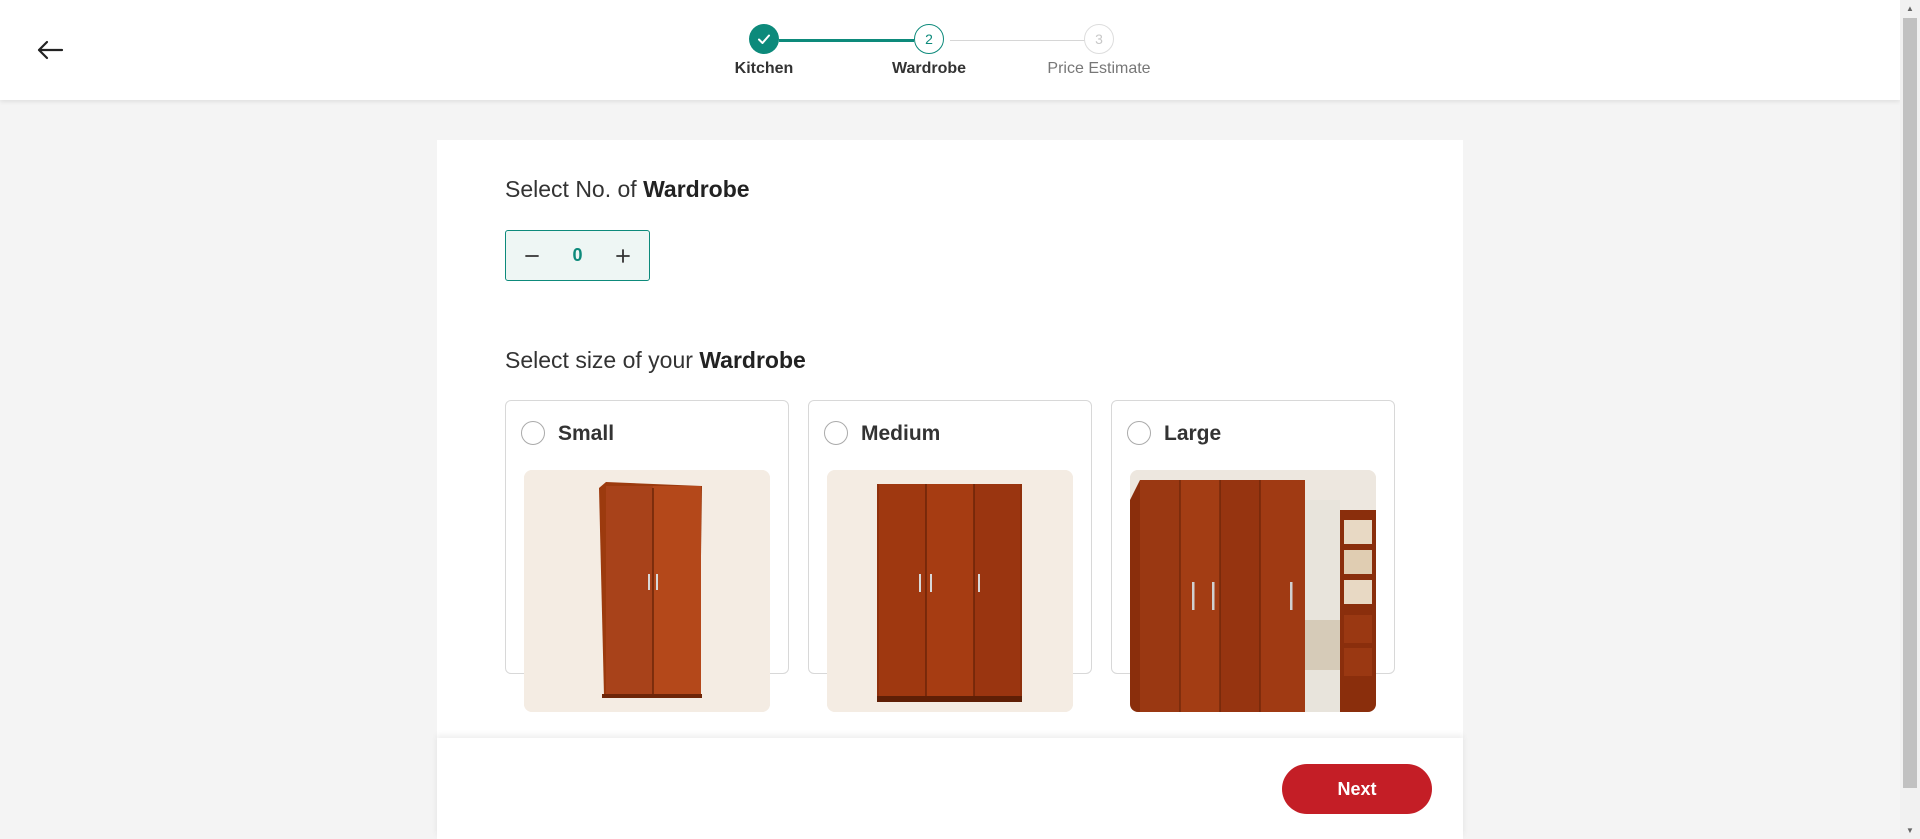  I want to click on small-wardrobe-image, so click(647, 591).